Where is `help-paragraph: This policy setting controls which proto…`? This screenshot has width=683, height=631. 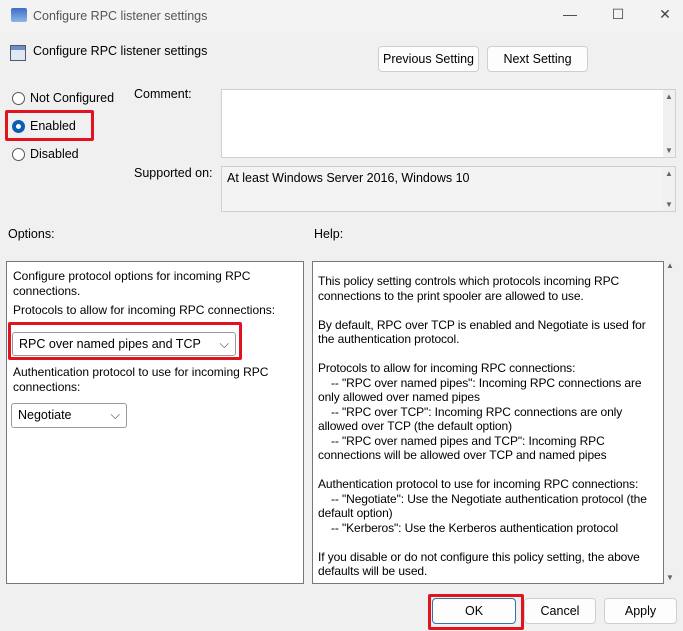
help-paragraph: This policy setting controls which proto… is located at coordinates (470, 288).